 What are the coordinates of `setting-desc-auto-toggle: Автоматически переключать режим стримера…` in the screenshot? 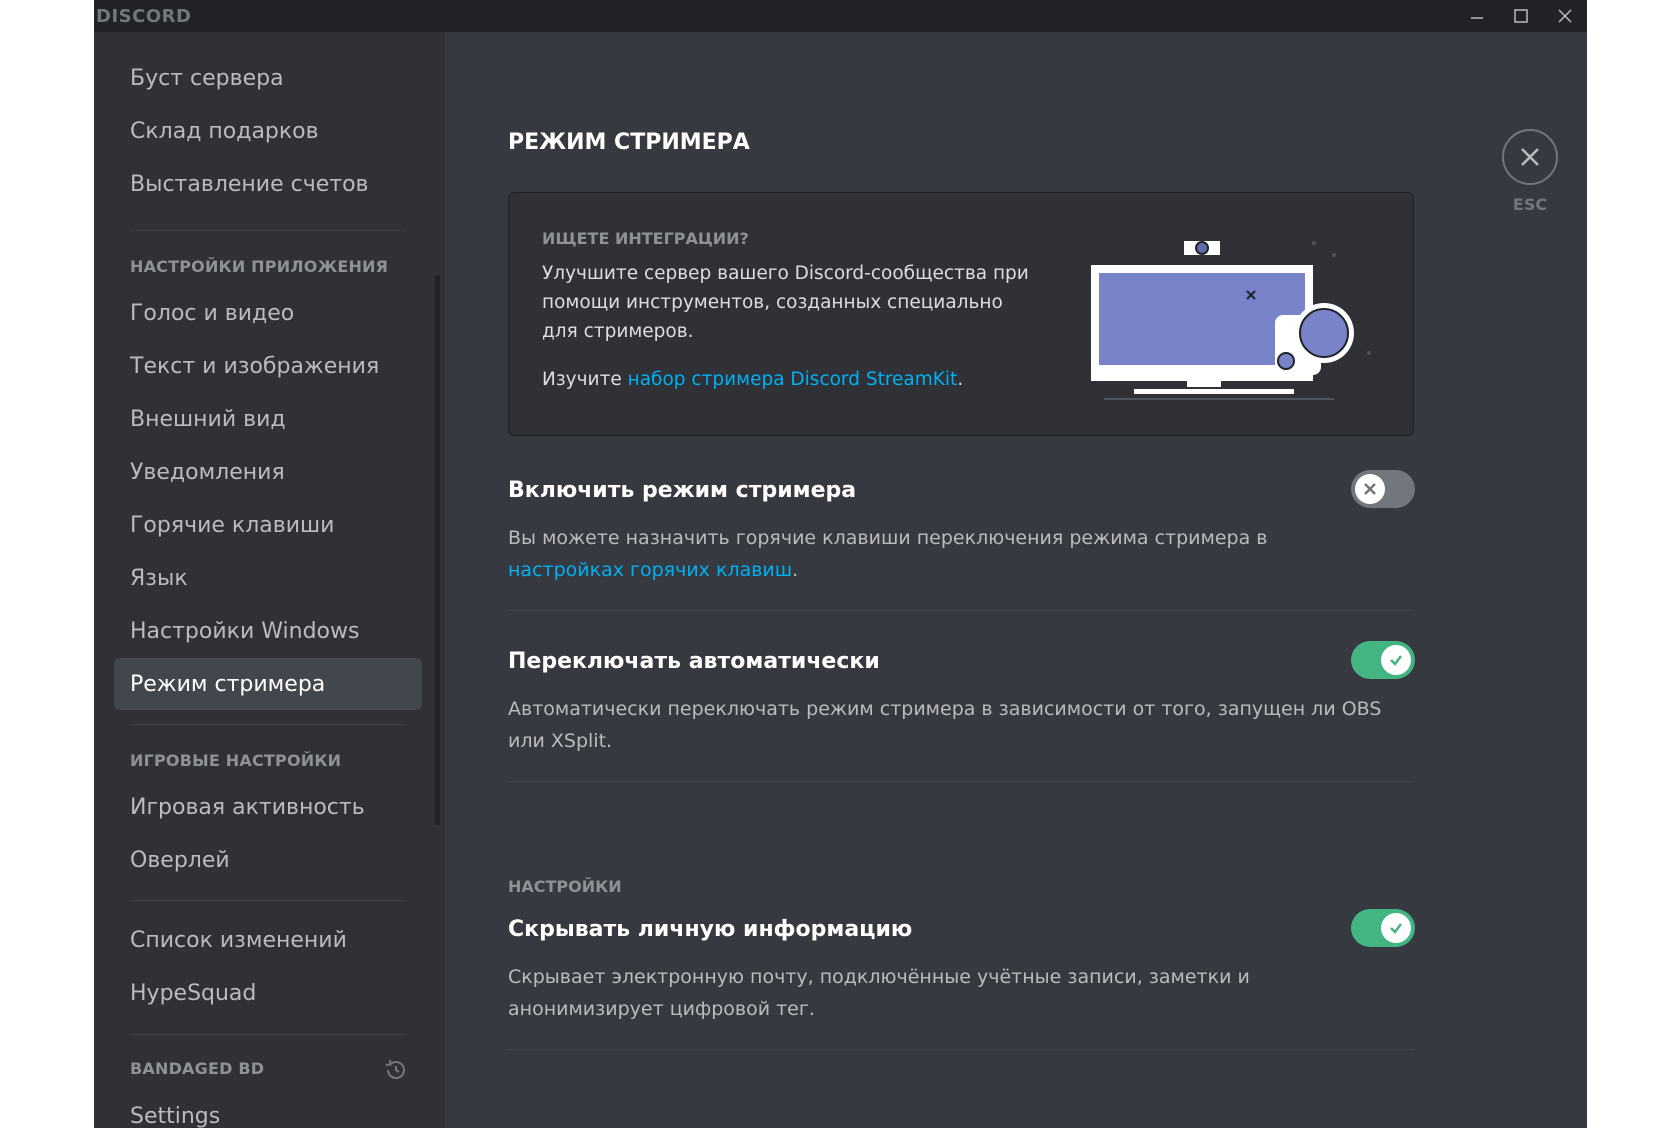 It's located at (945, 725).